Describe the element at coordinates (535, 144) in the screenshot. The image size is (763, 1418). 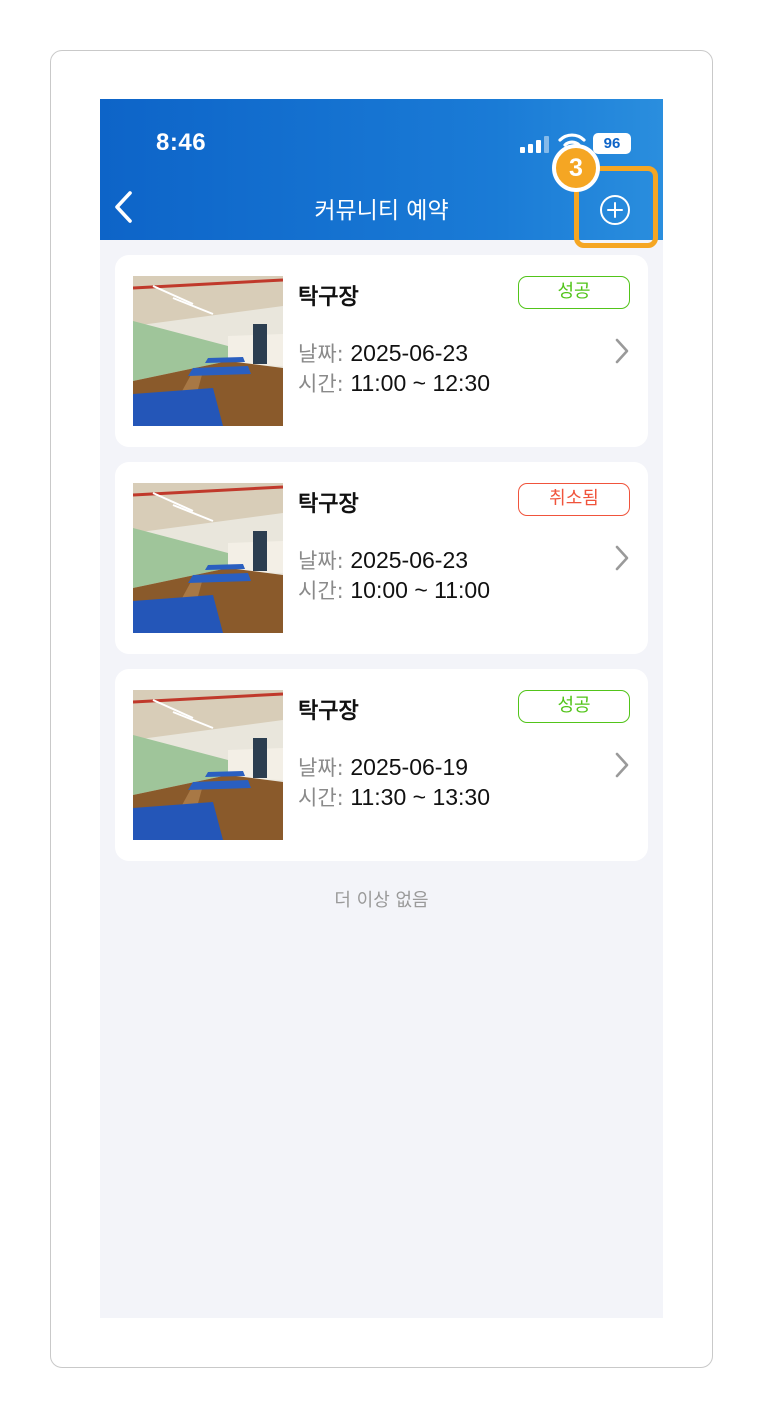
I see `cellular-signal-icon` at that location.